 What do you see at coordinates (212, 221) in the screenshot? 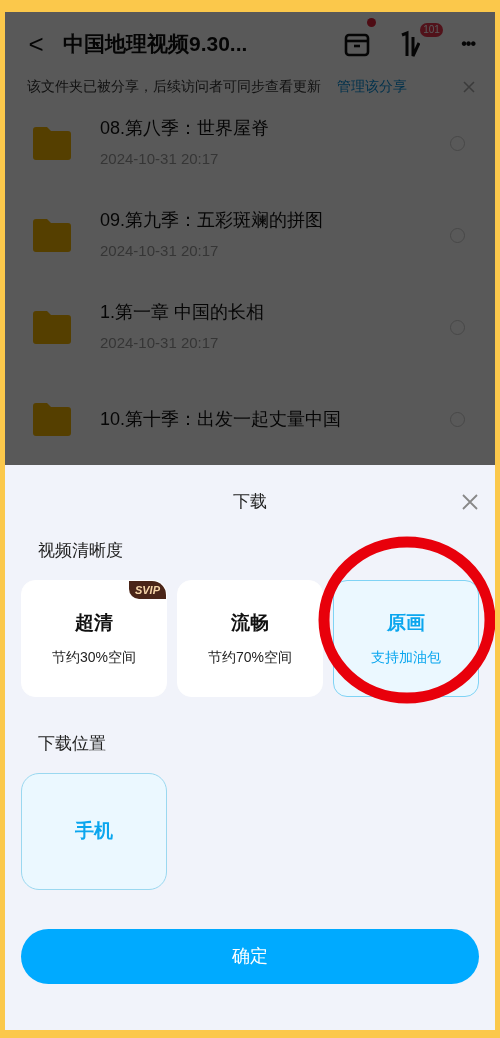
I see `folder-name: 09.第九季：五彩斑斓的拼图` at bounding box center [212, 221].